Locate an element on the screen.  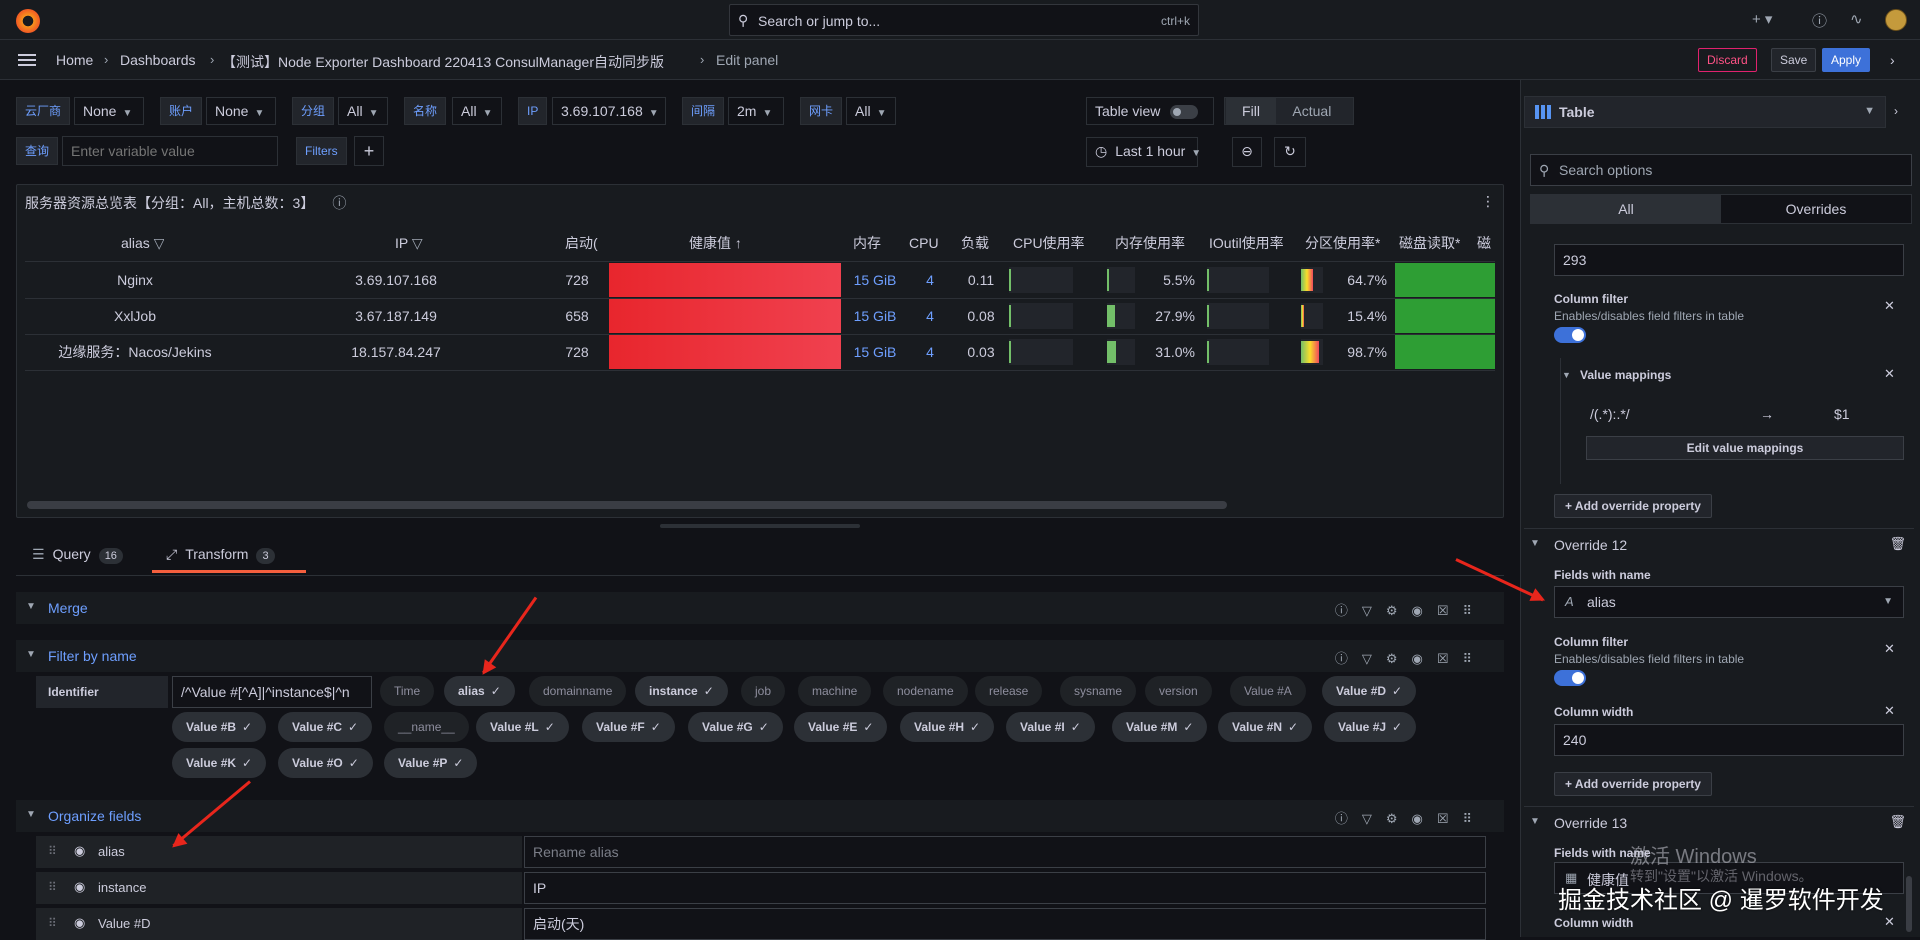
plus-icon: + ▾ is located at coordinates (1762, 19).